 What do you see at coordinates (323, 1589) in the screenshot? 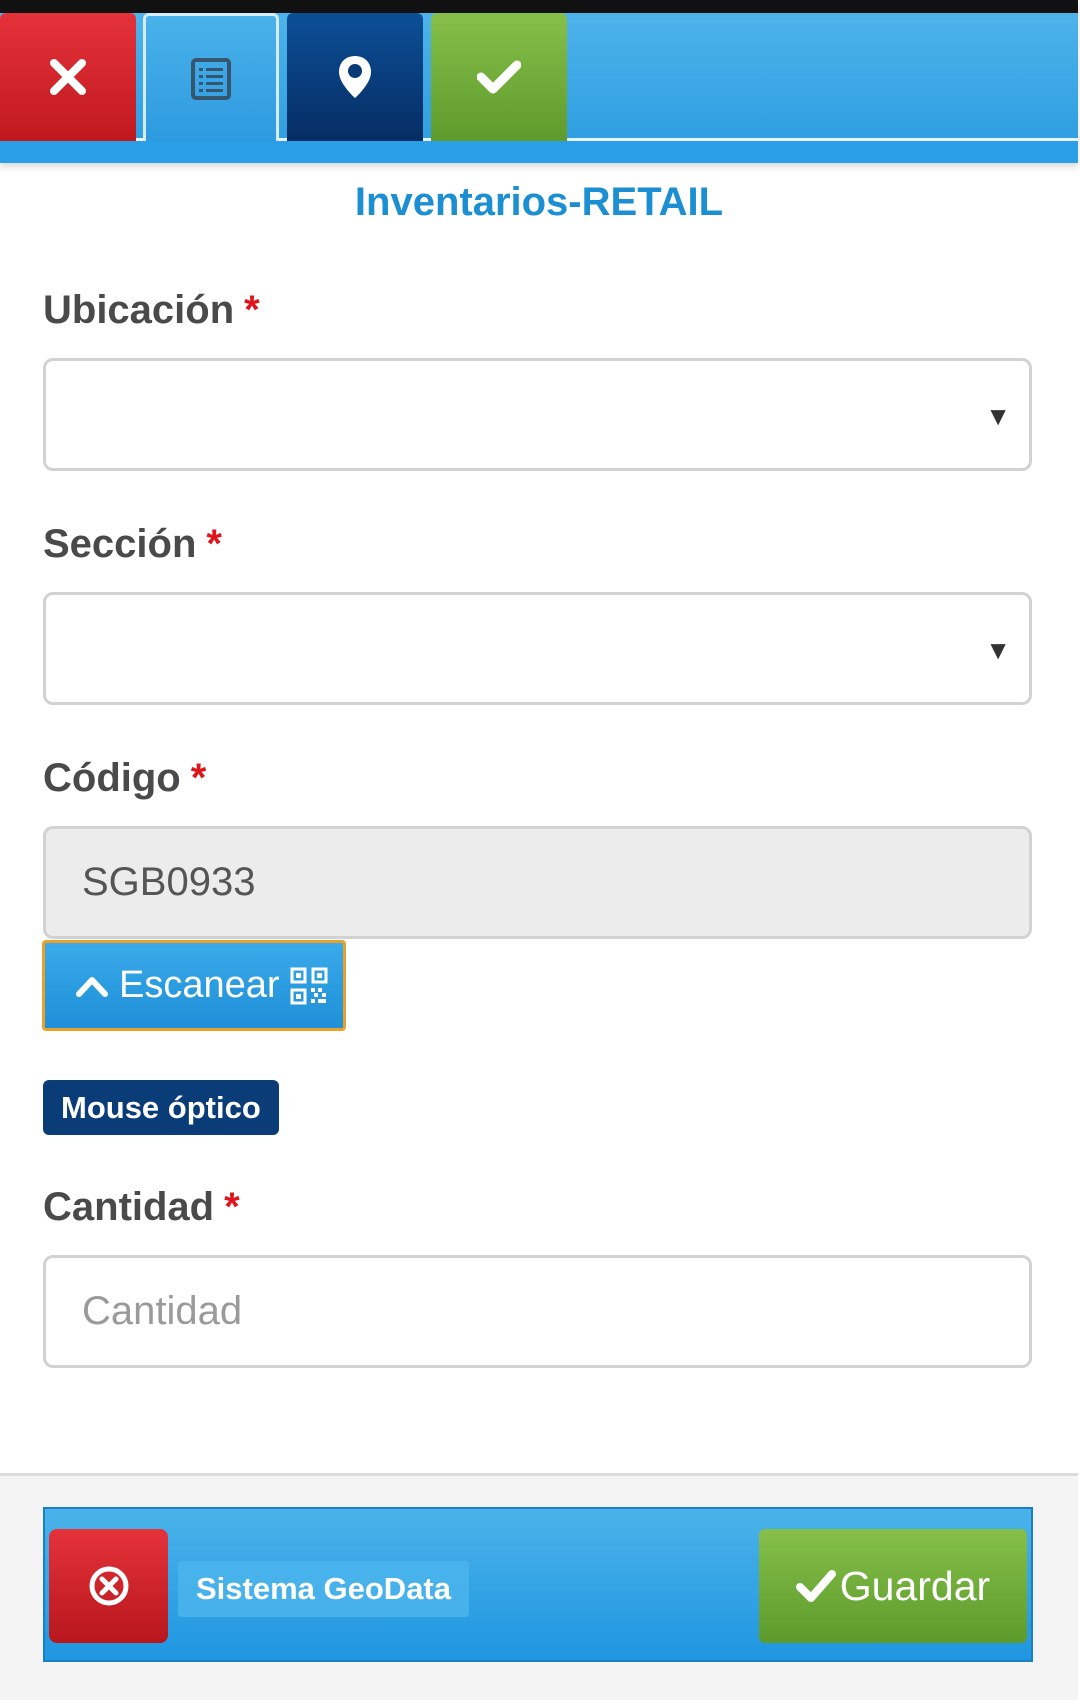
I see `brand-label: Sistema GeoData` at bounding box center [323, 1589].